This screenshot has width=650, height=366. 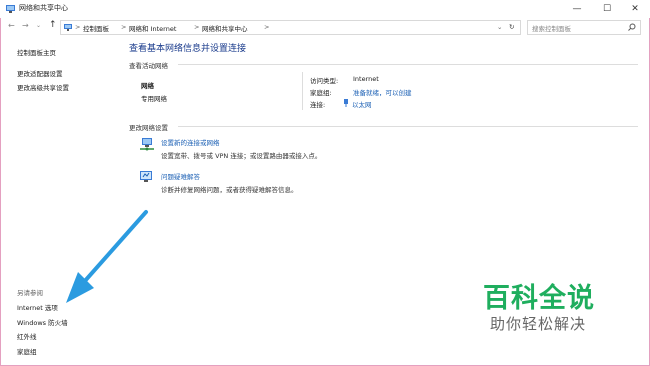 I want to click on watermark-subtitle: 助你轻松解决, so click(x=538, y=324).